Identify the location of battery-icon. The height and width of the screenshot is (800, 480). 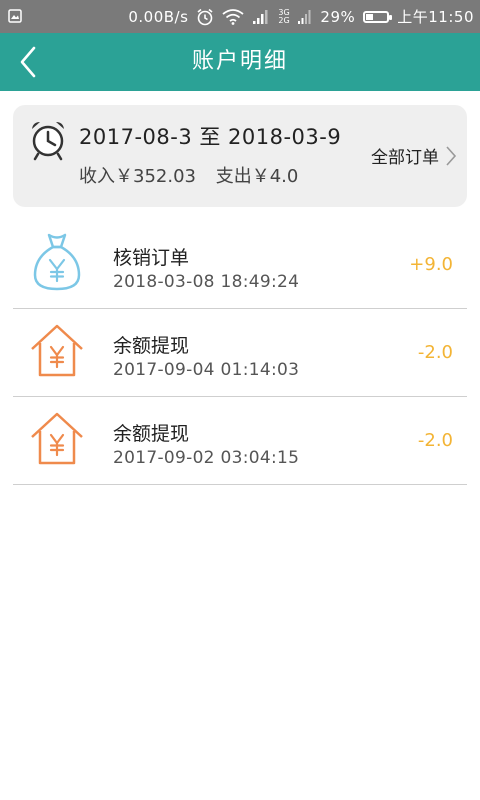
(378, 16).